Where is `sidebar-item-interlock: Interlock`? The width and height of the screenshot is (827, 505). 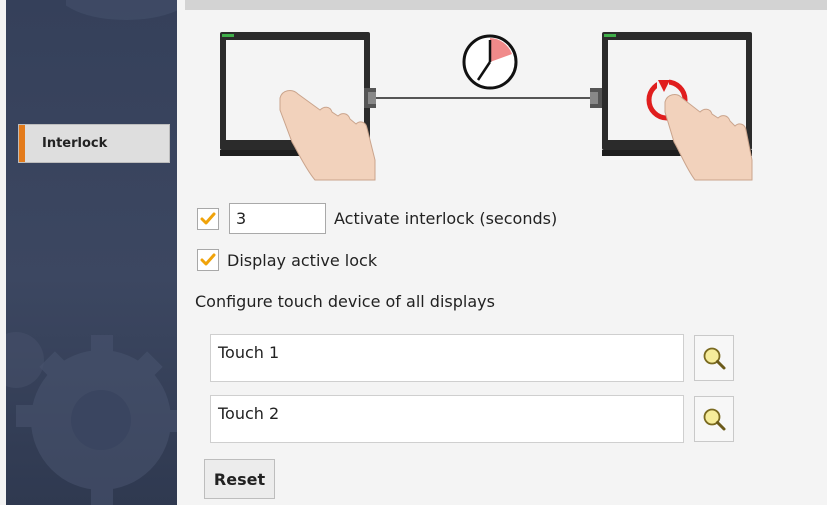 sidebar-item-interlock: Interlock is located at coordinates (94, 143).